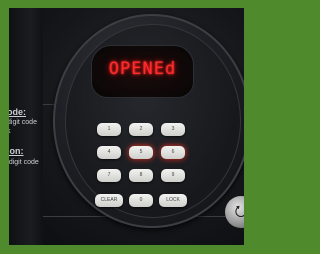 Image resolution: width=320 pixels, height=254 pixels. Describe the element at coordinates (142, 69) in the screenshot. I see `display-status: OPENEd` at that location.